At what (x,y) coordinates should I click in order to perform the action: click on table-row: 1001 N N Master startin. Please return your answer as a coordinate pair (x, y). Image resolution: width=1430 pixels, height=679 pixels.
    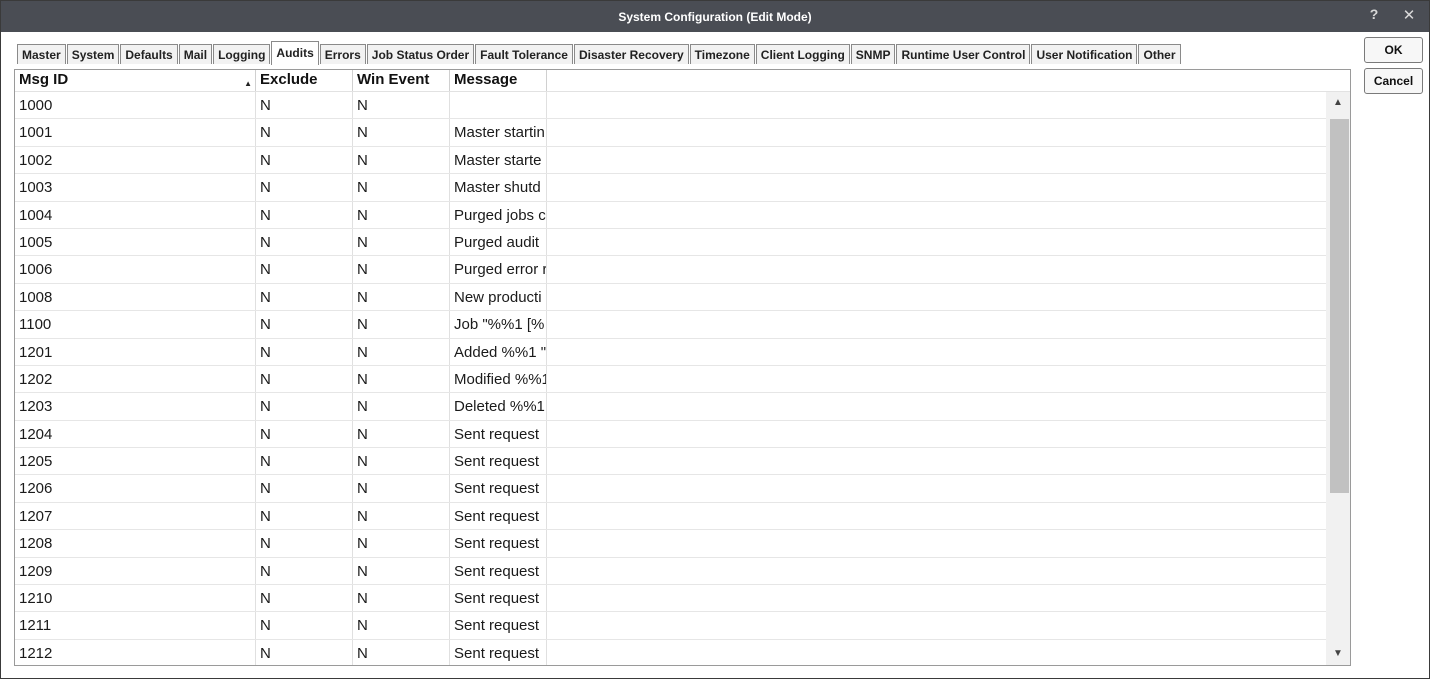
    Looking at the image, I should click on (670, 133).